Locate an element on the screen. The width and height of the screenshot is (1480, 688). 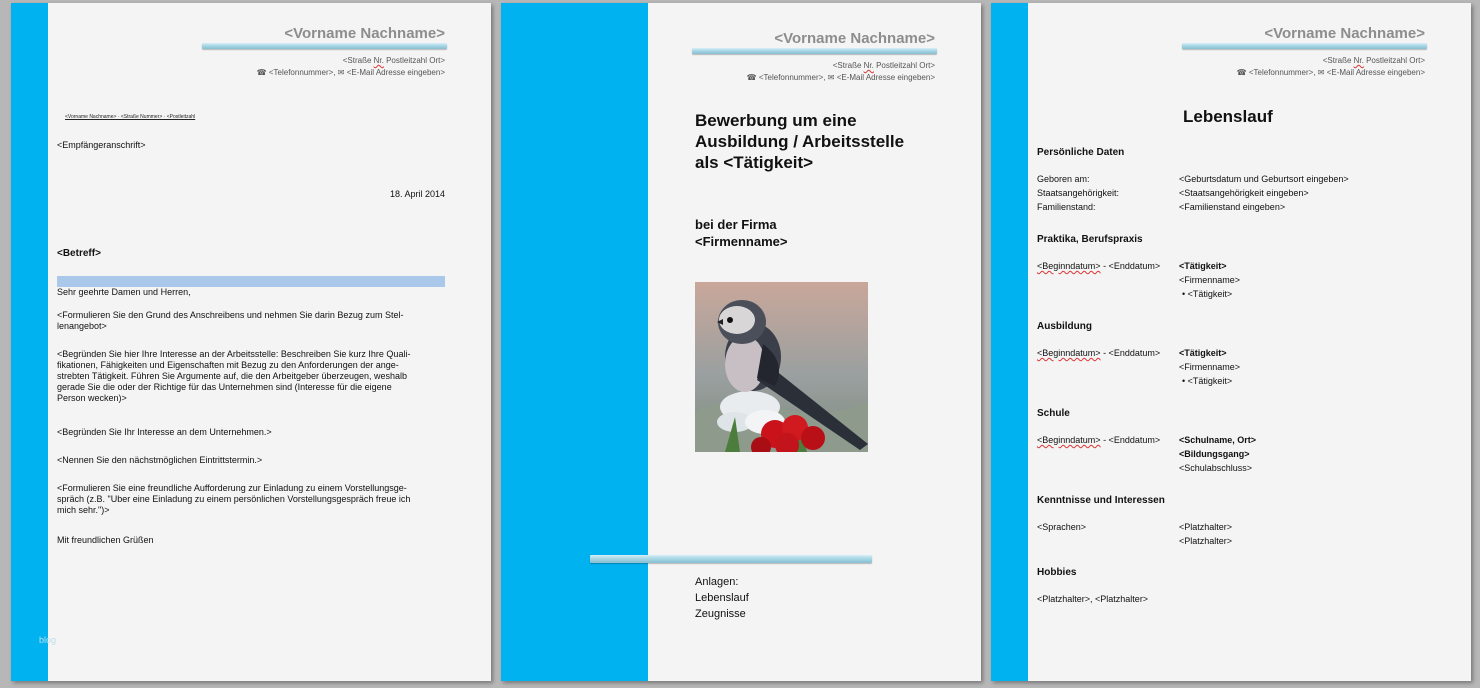
recipient: <Empfängeranschrift> is located at coordinates (101, 145).